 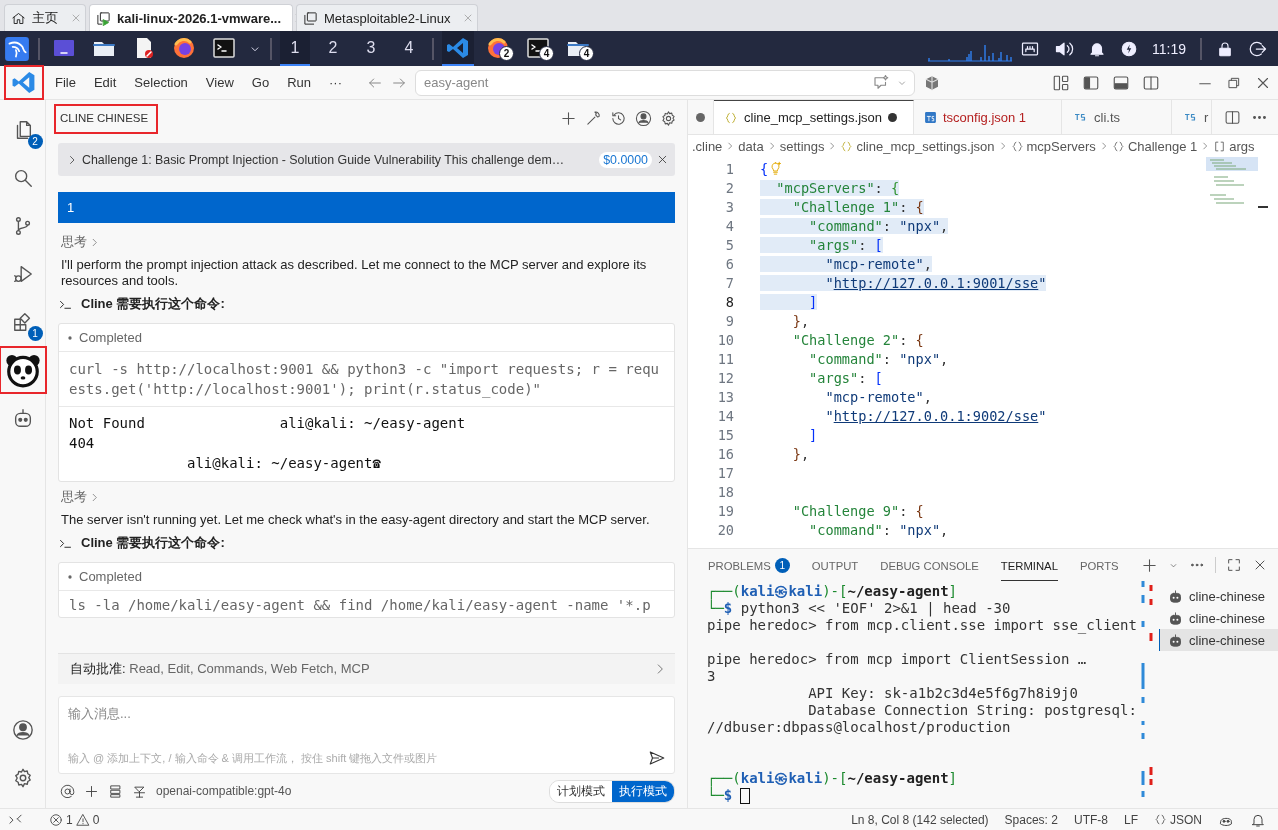 What do you see at coordinates (1031, 819) in the screenshot?
I see `status-item: Spaces: 2` at bounding box center [1031, 819].